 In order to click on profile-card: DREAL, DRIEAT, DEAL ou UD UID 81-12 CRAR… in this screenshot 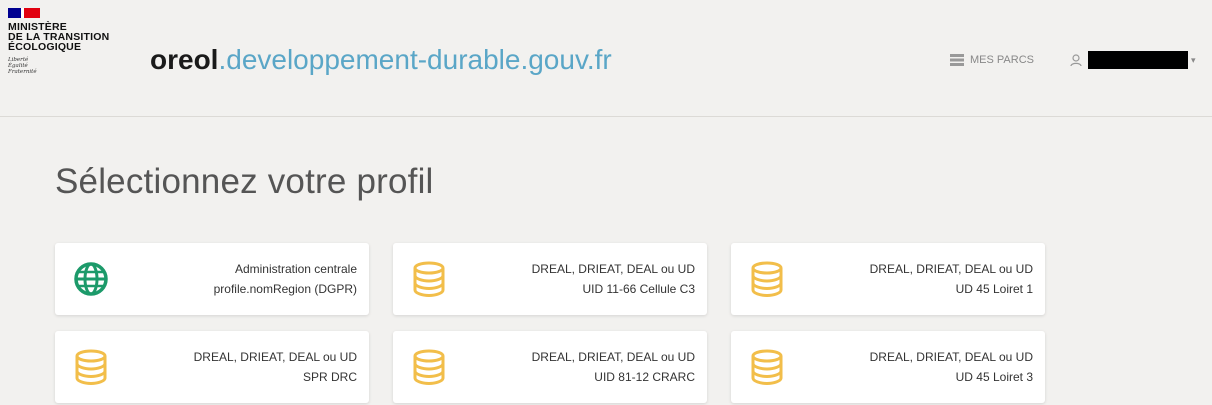, I will do `click(550, 367)`.